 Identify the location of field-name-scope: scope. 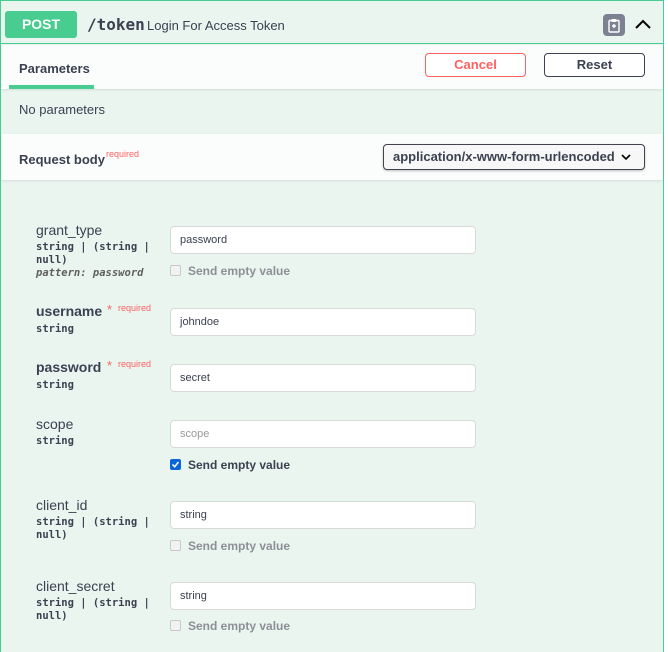
(55, 424).